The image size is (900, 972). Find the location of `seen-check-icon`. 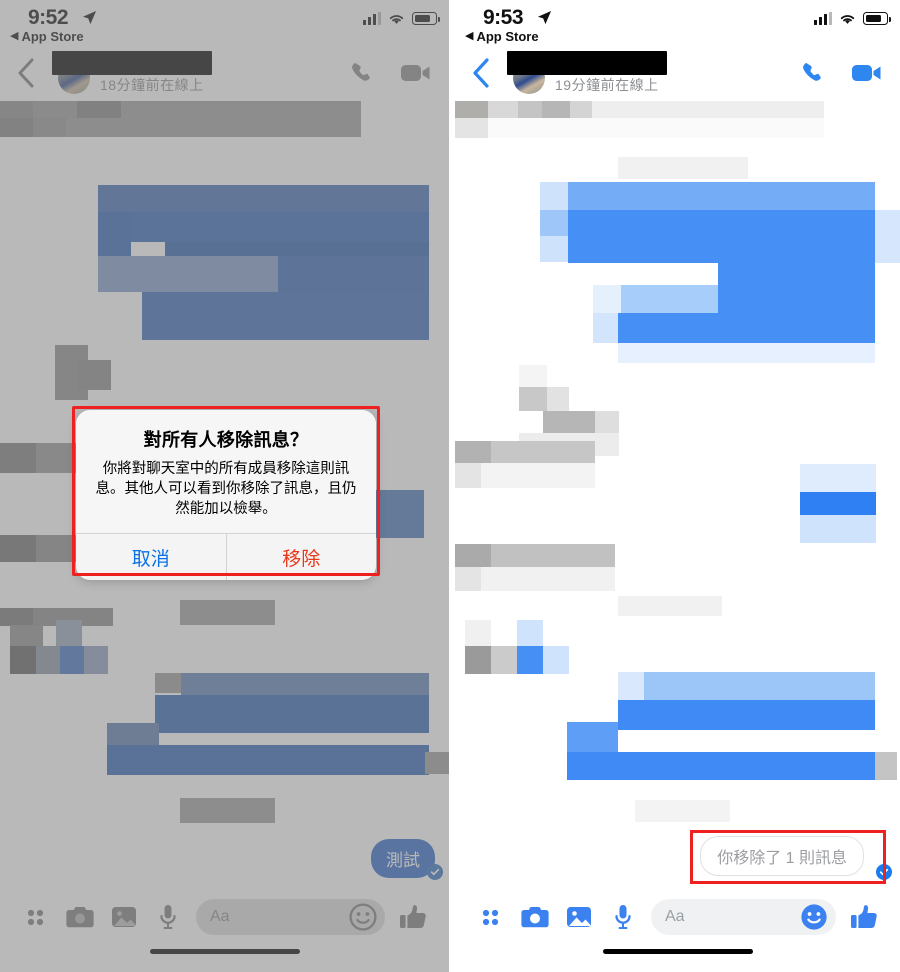

seen-check-icon is located at coordinates (884, 872).